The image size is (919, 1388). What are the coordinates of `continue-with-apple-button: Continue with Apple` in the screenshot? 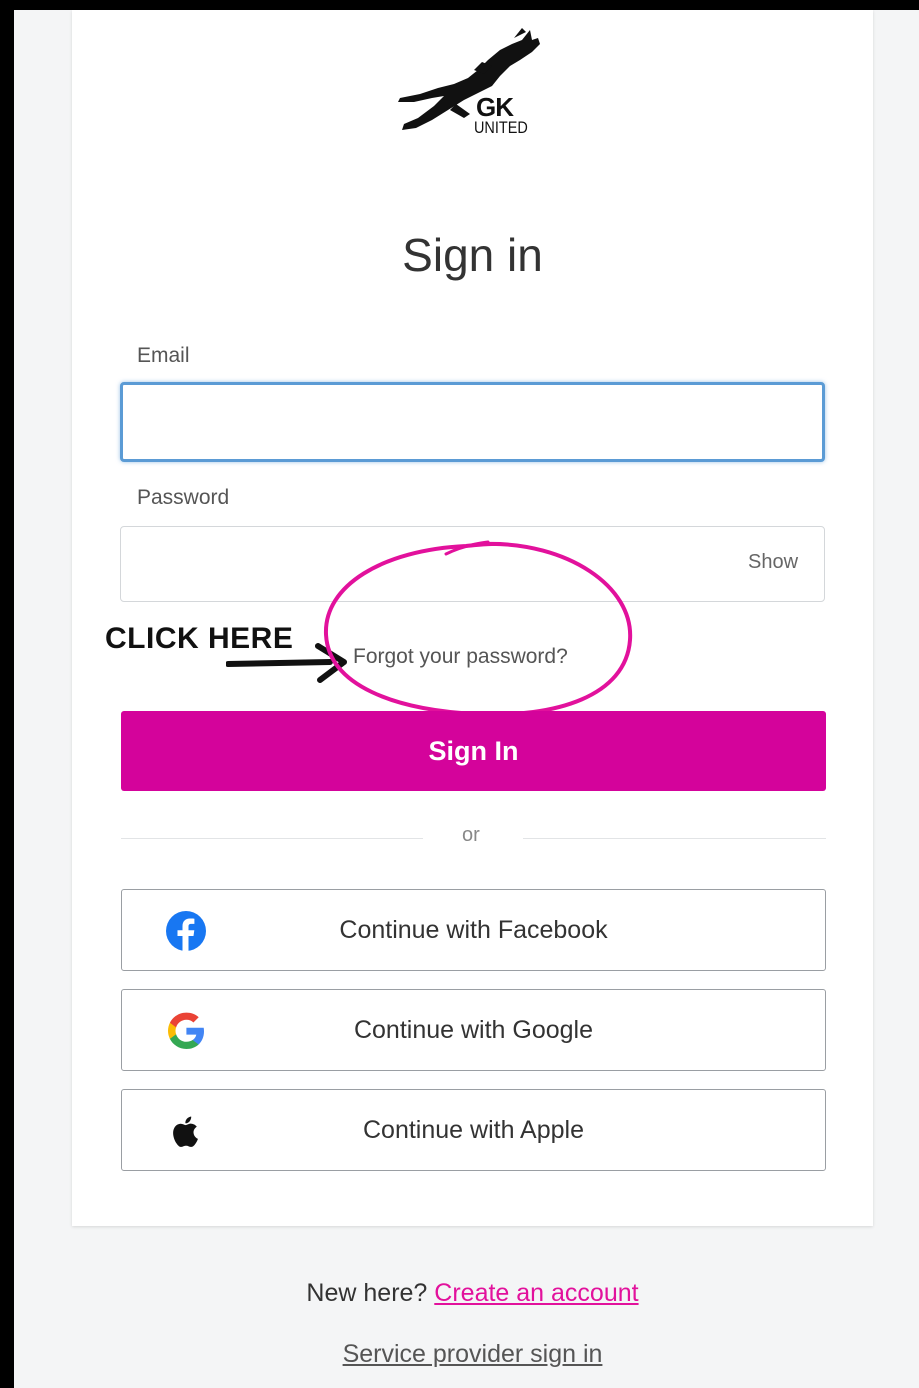 It's located at (473, 1130).